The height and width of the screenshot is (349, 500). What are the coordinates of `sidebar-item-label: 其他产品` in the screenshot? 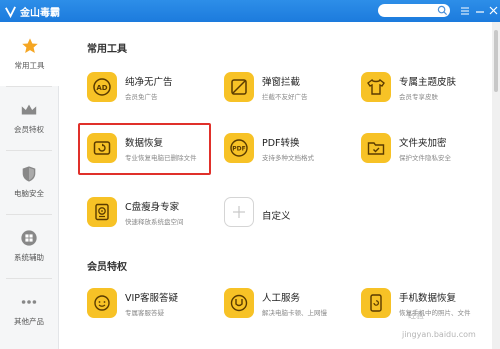 It's located at (29, 321).